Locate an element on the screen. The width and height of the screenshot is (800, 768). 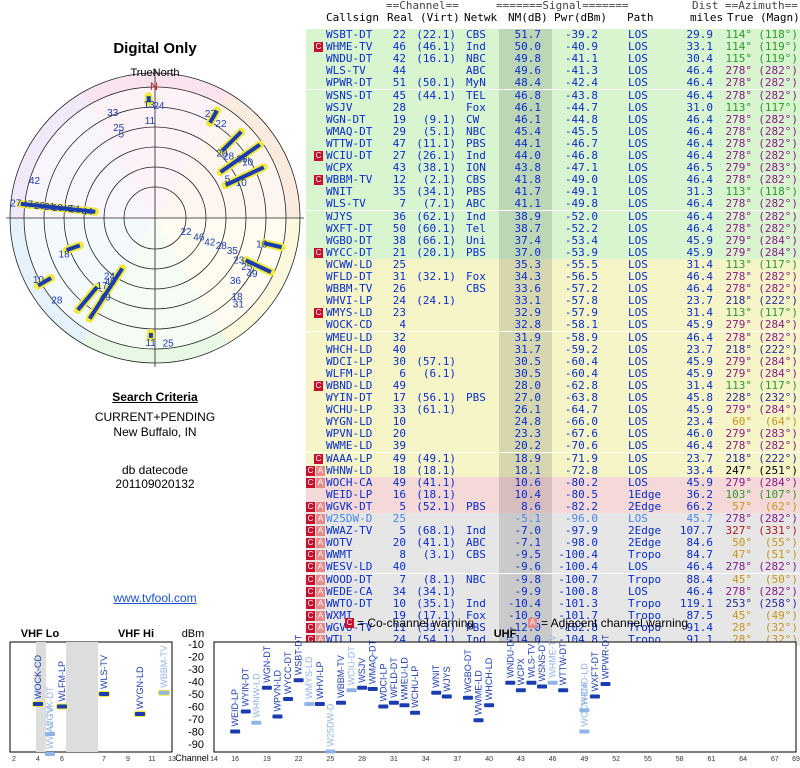
cell-power-dbm: -43.8 is located at coordinates (581, 95).